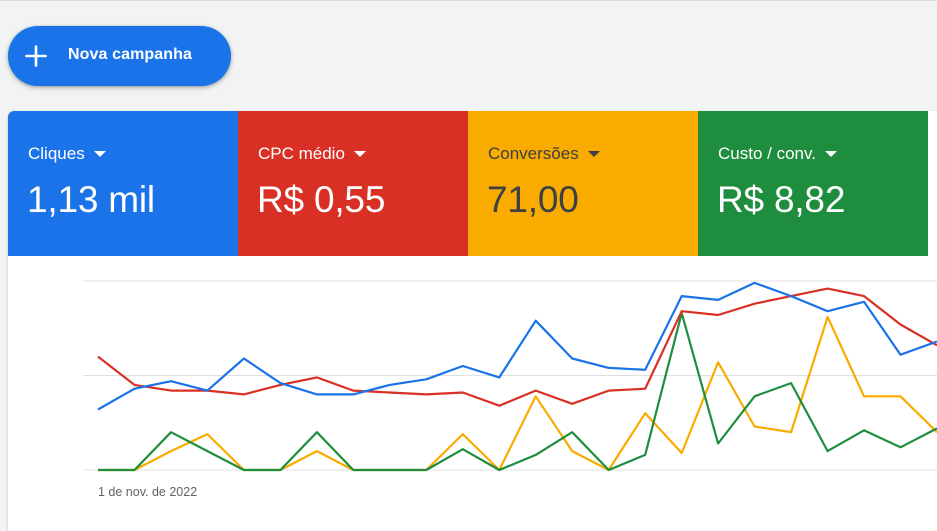 The height and width of the screenshot is (531, 937). I want to click on metric-tab-clicks: Cliques 1,13 mil, so click(123, 183).